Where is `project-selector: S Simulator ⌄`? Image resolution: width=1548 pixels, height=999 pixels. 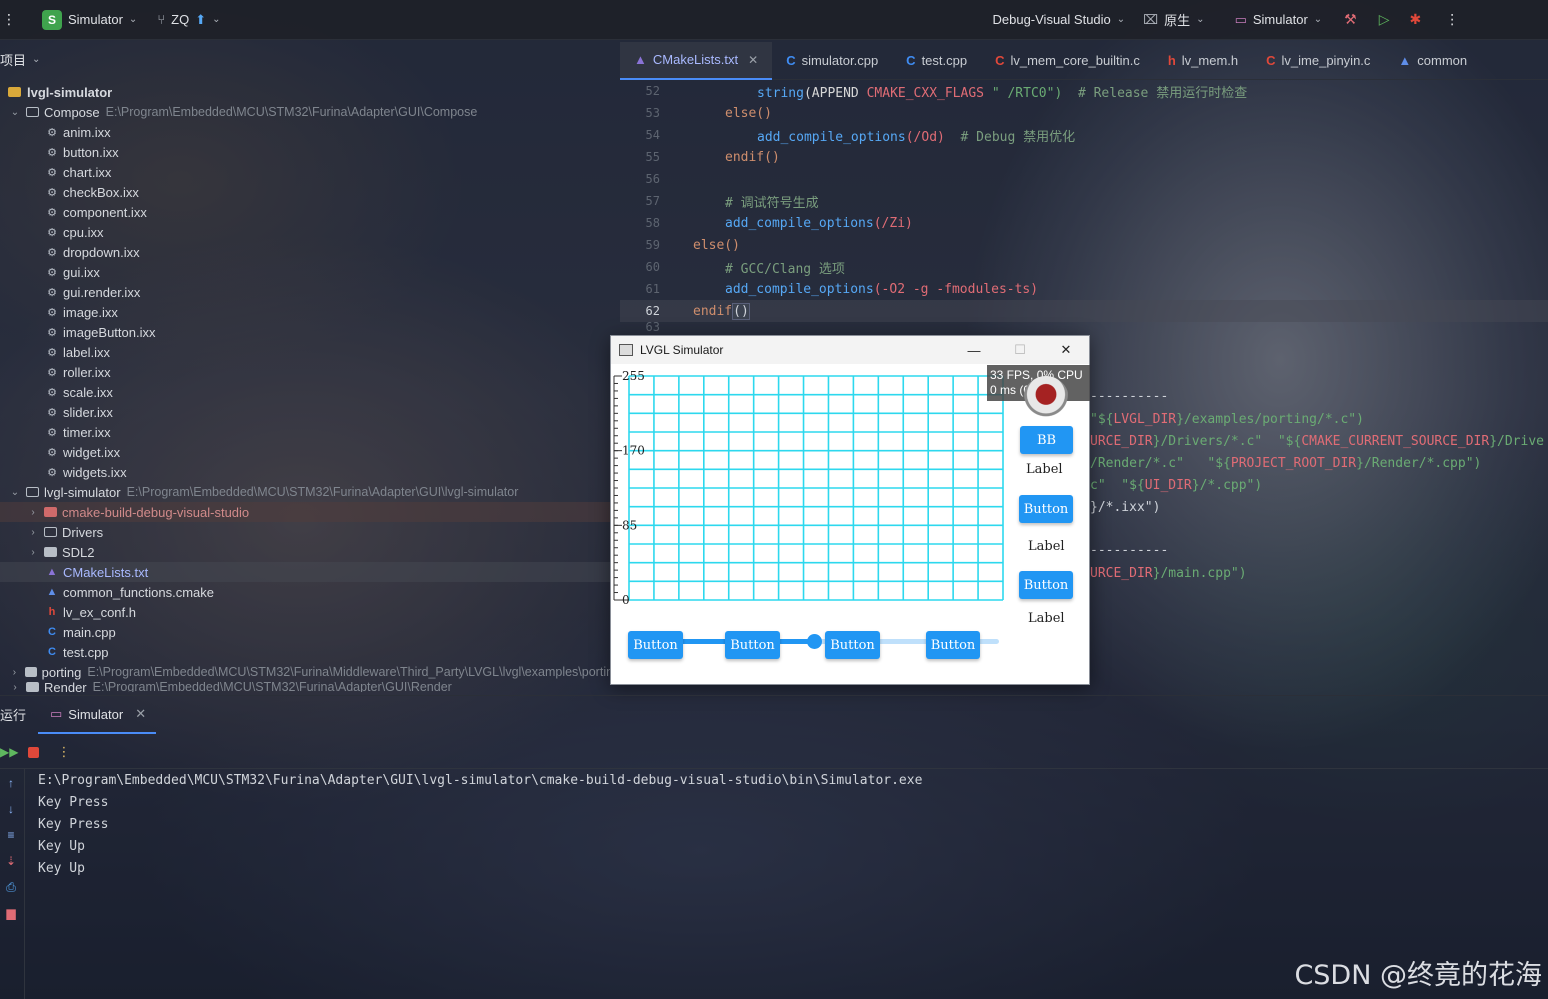
project-selector: S Simulator ⌄ is located at coordinates (89, 19).